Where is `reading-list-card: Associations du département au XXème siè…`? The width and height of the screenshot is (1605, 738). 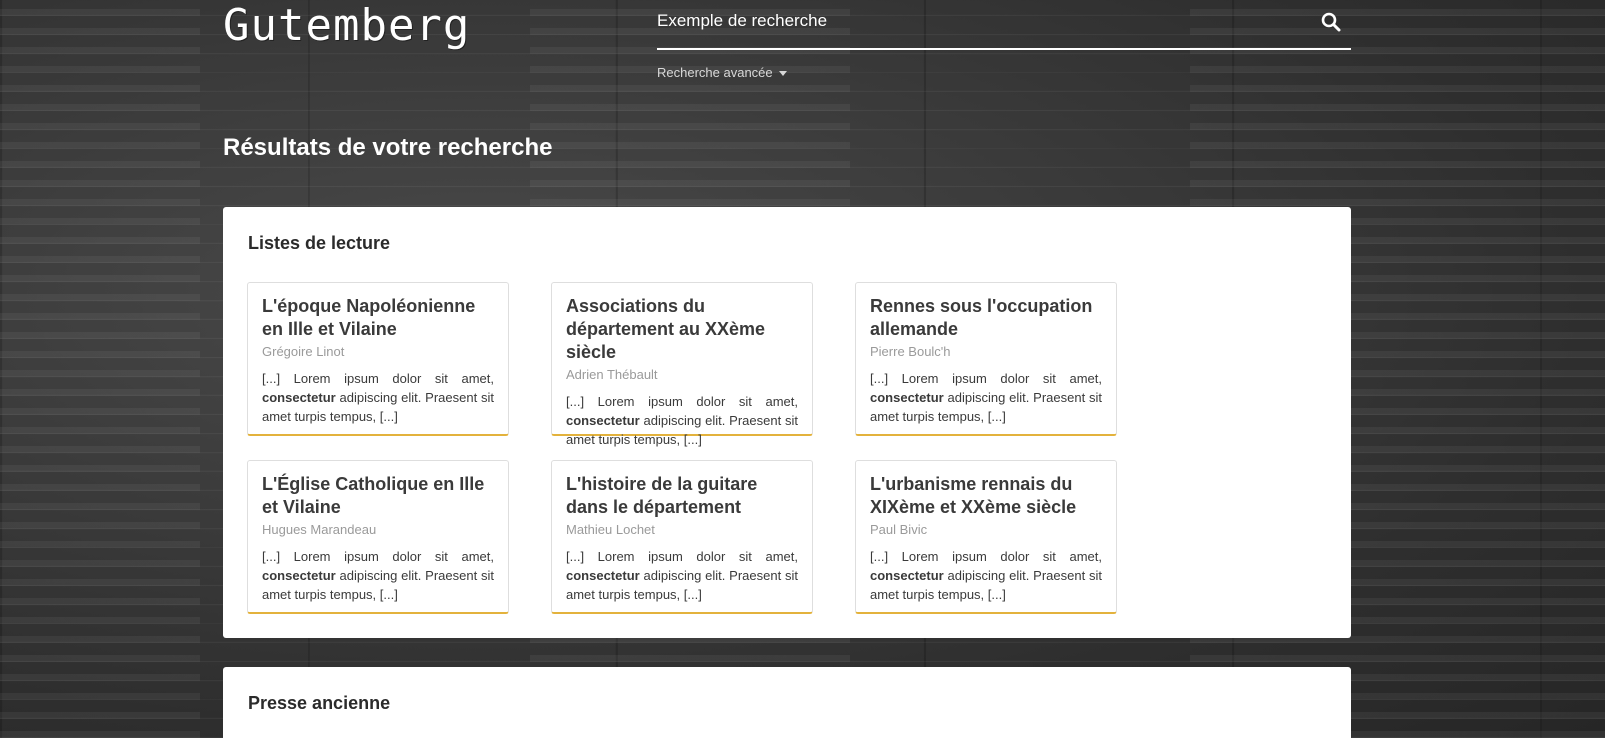
reading-list-card: Associations du département au XXème siè… is located at coordinates (682, 364).